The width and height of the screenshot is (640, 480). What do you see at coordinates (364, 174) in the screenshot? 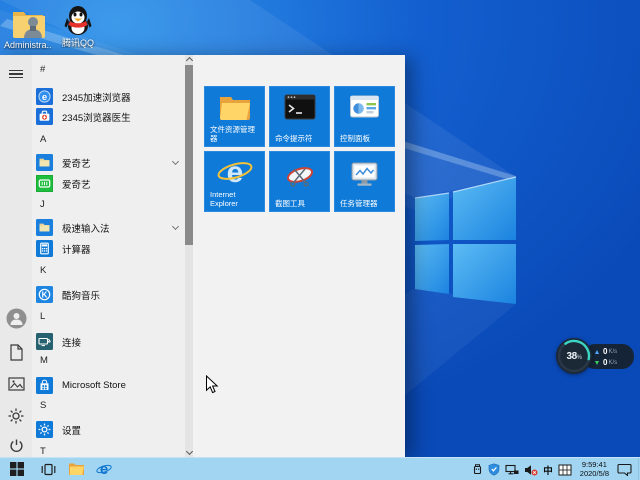
I see `task-manager-icon` at bounding box center [364, 174].